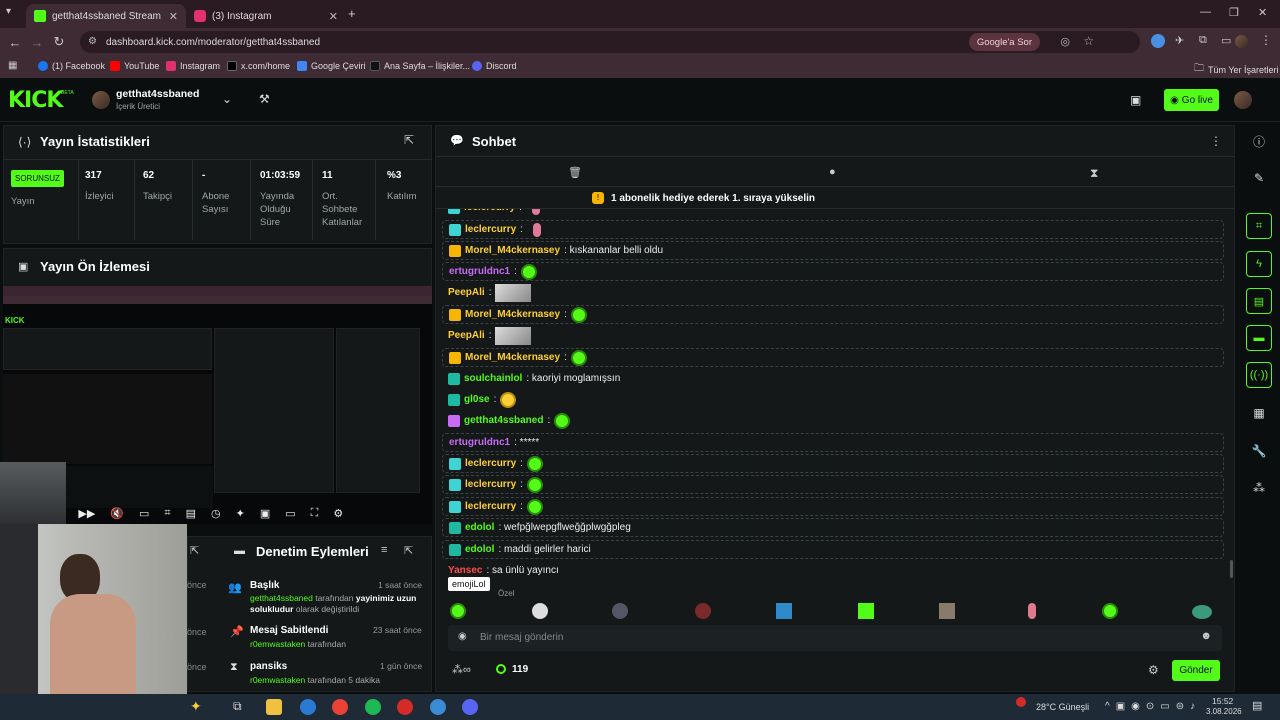  What do you see at coordinates (1259, 264) in the screenshot?
I see `lightning-icon: ϟ` at bounding box center [1259, 264].